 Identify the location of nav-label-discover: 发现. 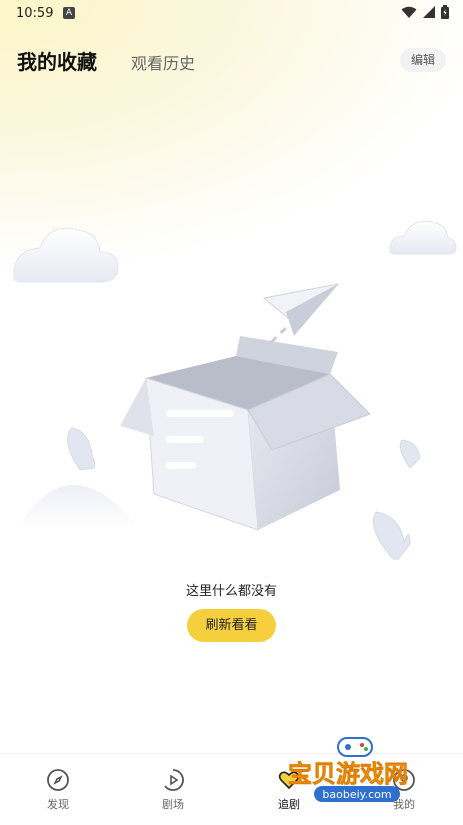
(58, 804).